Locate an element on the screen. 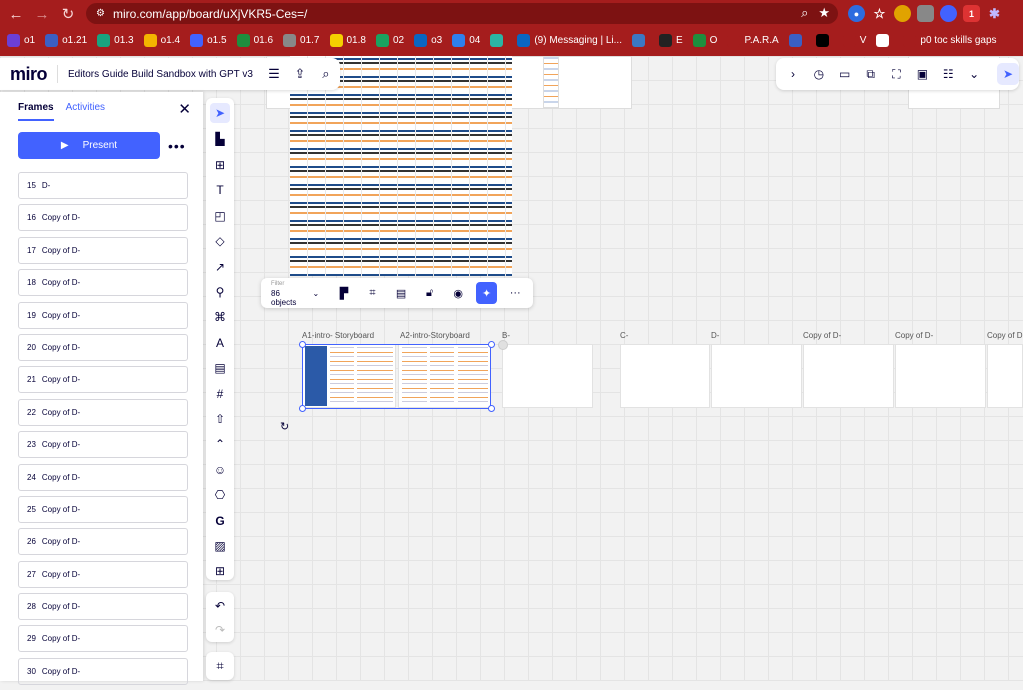 Image resolution: width=1023 pixels, height=690 pixels. clickup-icon: ⌃ is located at coordinates (220, 444).